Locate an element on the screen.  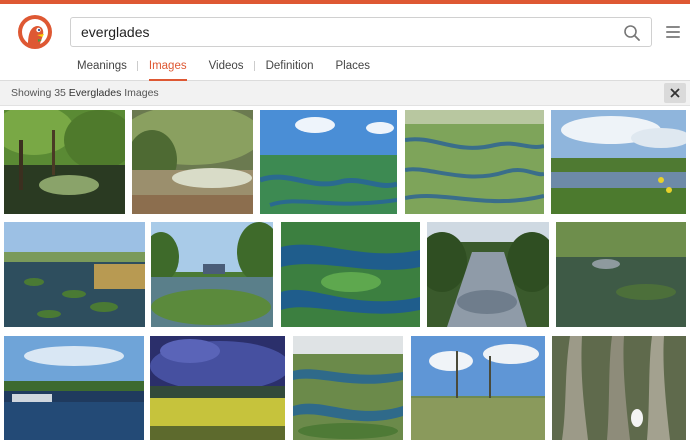
close-icon is located at coordinates (675, 93).